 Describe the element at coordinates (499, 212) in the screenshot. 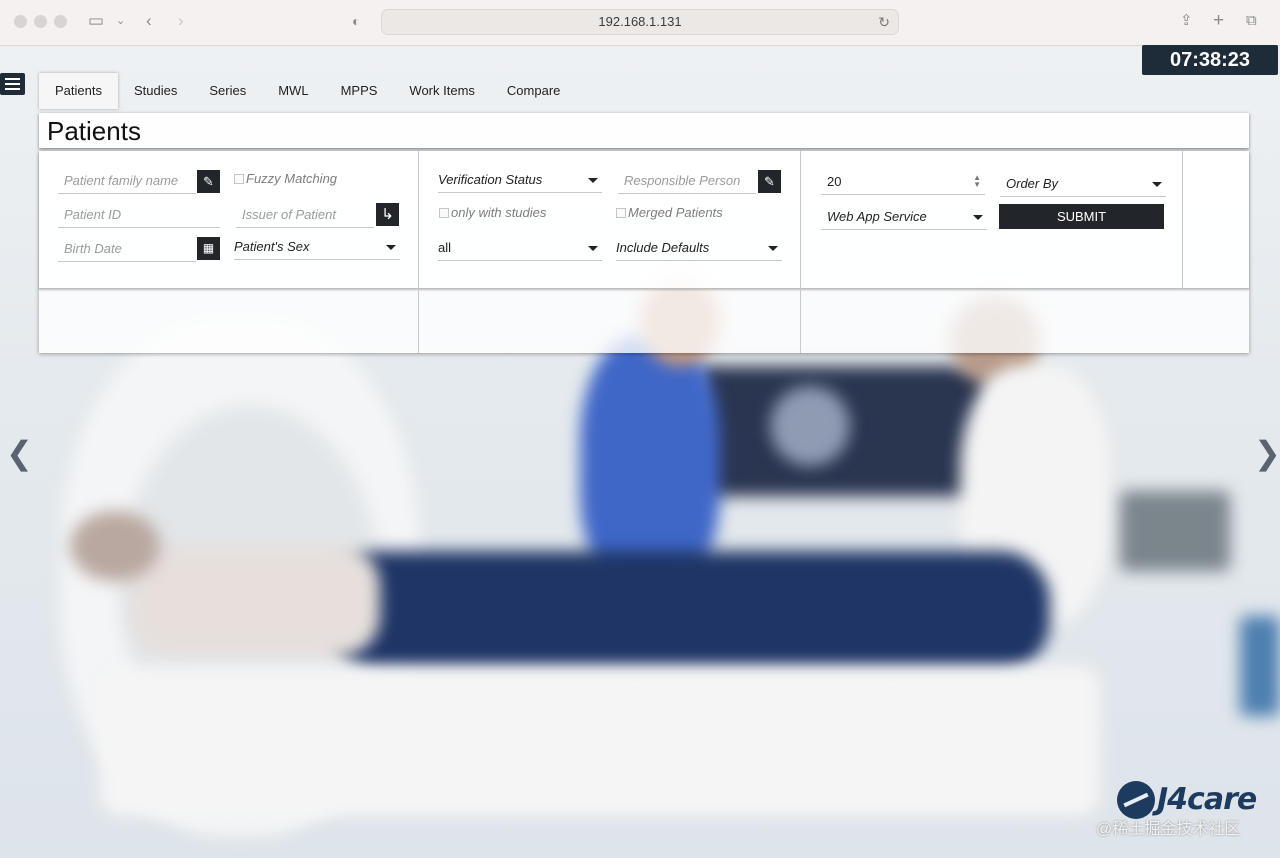

I see `only-with-studies-label: only with studies` at that location.